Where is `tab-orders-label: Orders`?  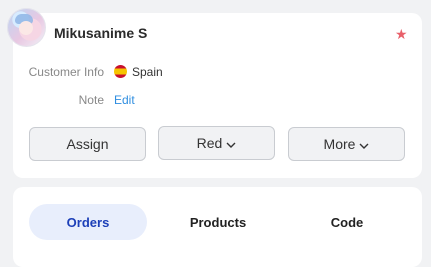
tab-orders-label: Orders is located at coordinates (88, 222).